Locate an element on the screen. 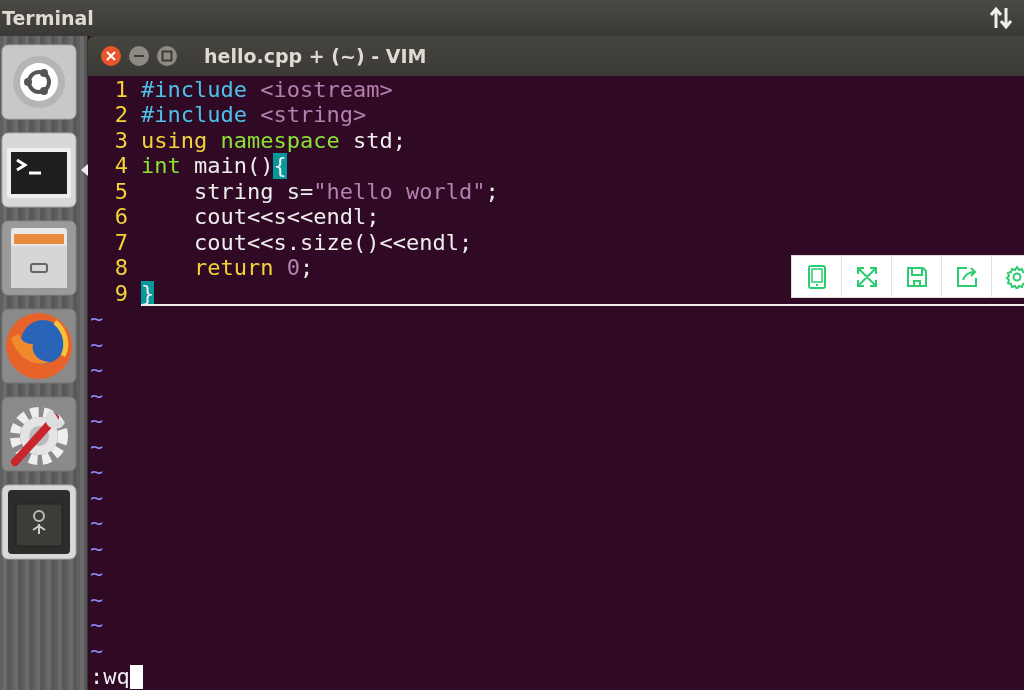 The image size is (1024, 690). window-title: hello.cpp + (~) - VIM is located at coordinates (315, 55).